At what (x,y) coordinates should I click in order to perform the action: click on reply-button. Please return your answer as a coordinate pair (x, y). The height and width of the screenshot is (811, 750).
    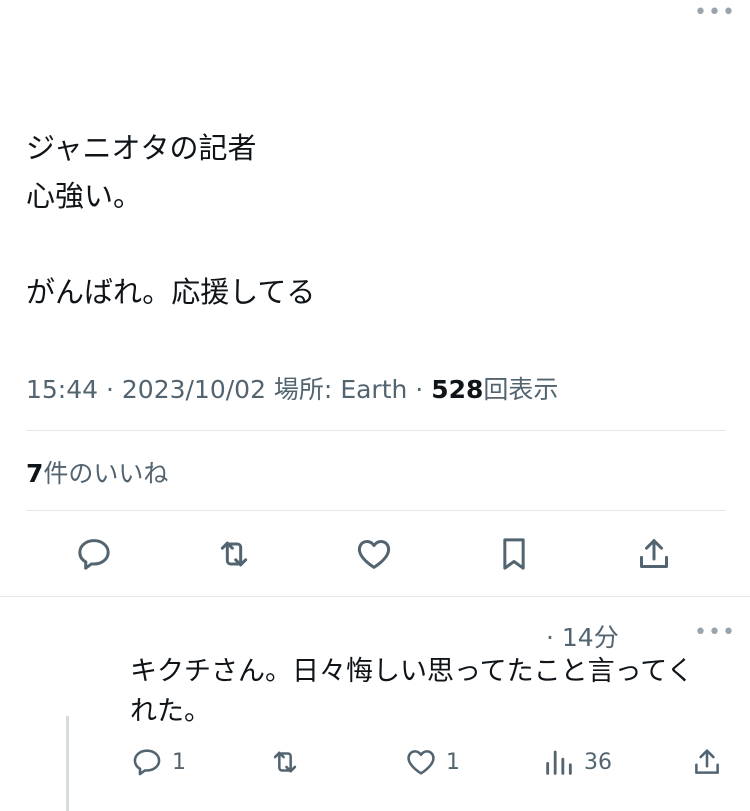
    Looking at the image, I should click on (94, 554).